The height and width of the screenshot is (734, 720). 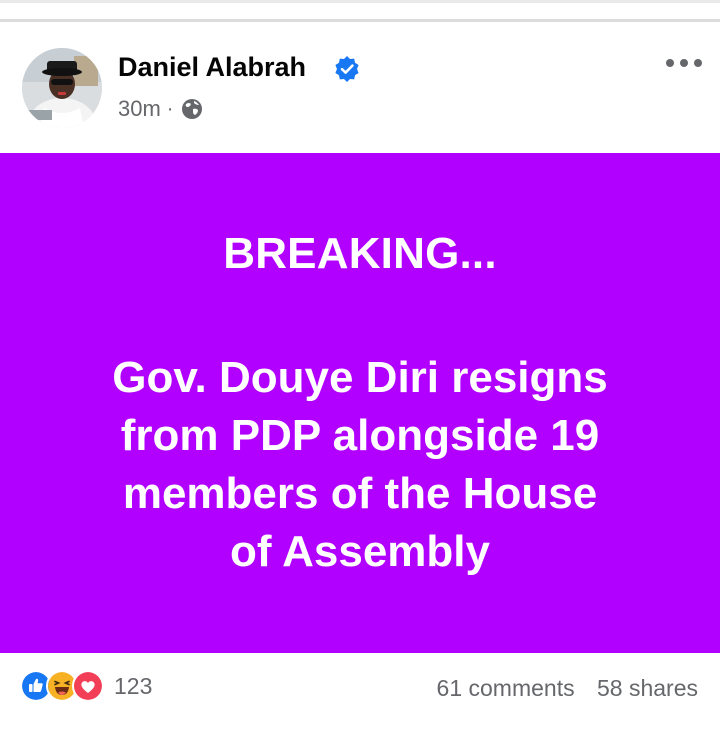 I want to click on banner-line: Gov. Douye Diri resigns, so click(x=360, y=377).